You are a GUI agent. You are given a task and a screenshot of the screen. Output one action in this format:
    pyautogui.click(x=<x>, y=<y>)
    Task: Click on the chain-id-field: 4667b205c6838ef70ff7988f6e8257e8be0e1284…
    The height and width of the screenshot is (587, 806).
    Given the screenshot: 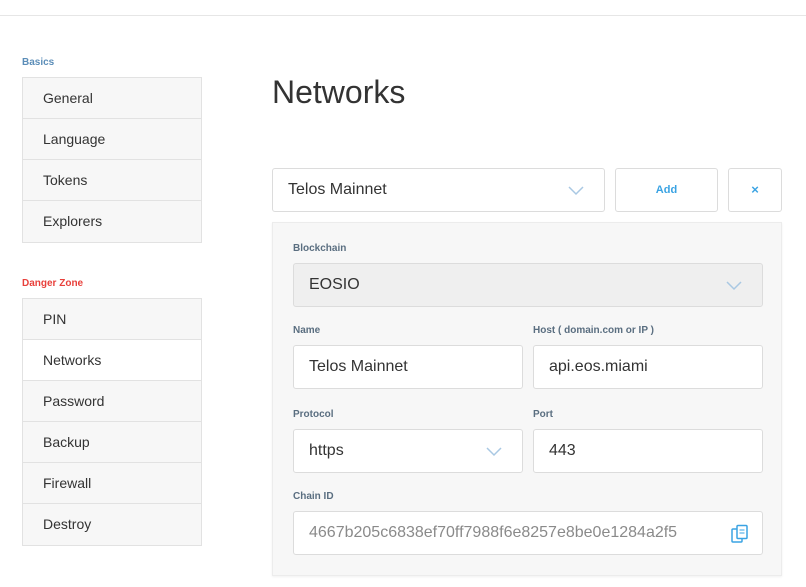 What is the action you would take?
    pyautogui.click(x=528, y=533)
    